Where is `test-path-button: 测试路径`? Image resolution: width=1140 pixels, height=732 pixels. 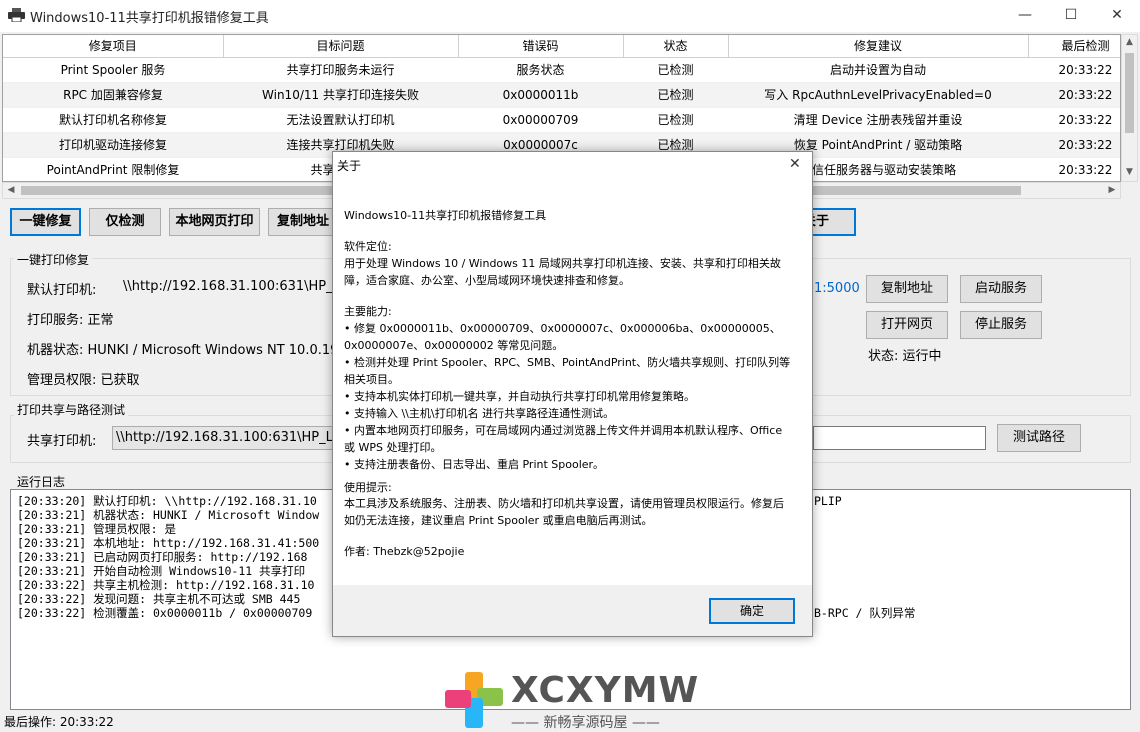 test-path-button: 测试路径 is located at coordinates (1039, 438).